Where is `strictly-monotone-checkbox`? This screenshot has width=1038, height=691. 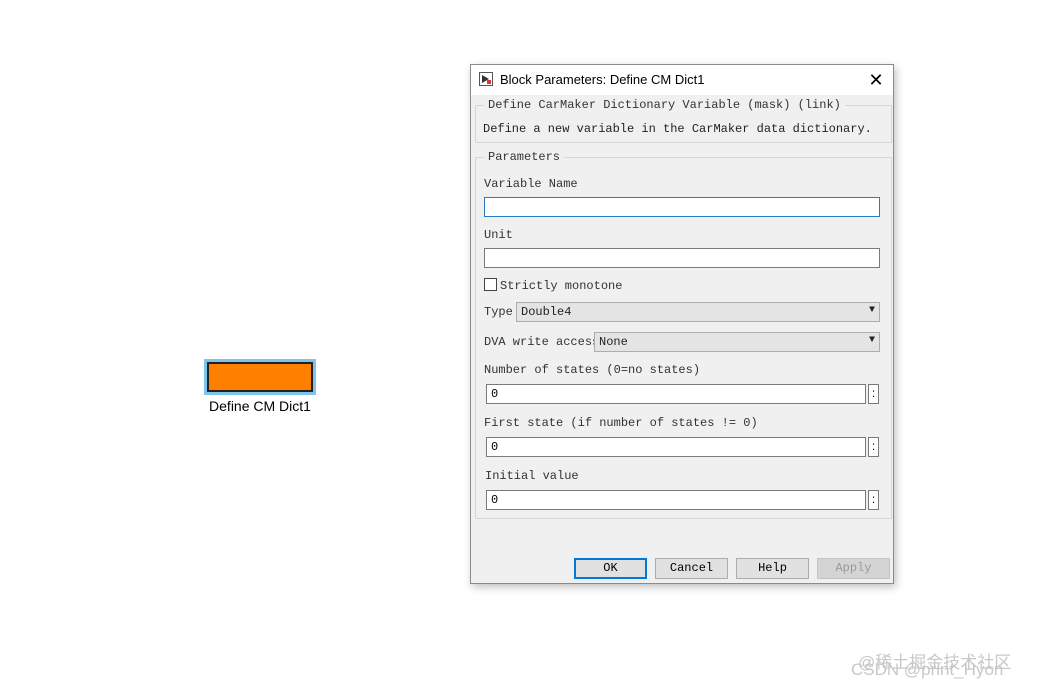
strictly-monotone-checkbox is located at coordinates (490, 284).